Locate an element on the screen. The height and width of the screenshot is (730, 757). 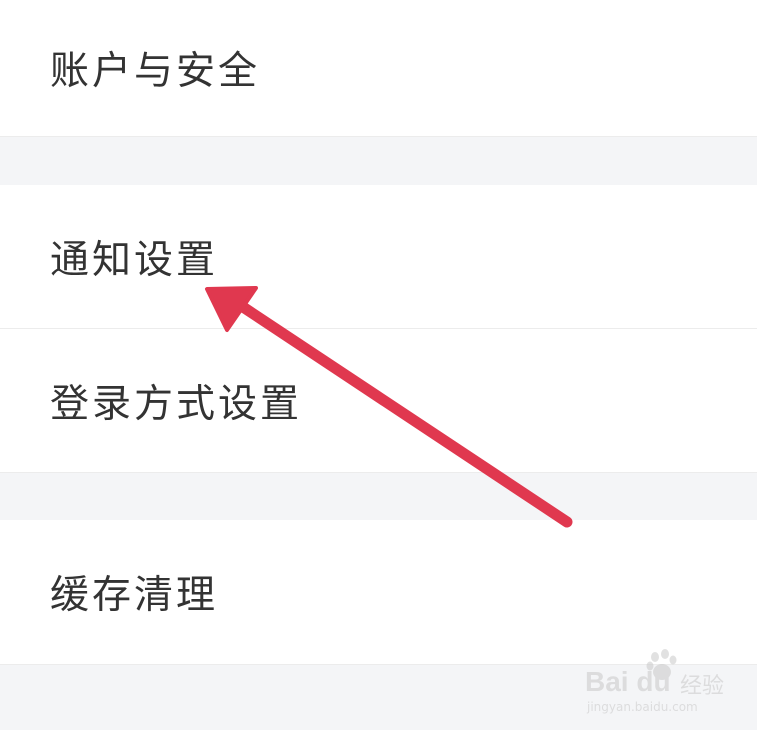
watermark: Bai du 经验 jingyan.baidu.com is located at coordinates (667, 683).